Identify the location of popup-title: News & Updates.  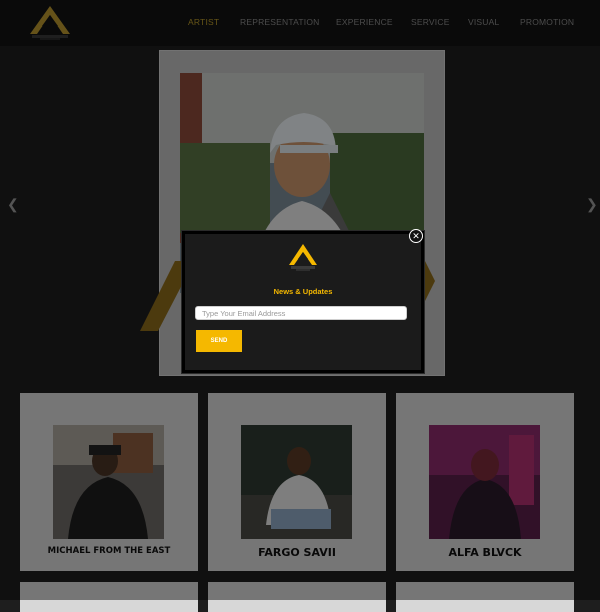
(303, 291).